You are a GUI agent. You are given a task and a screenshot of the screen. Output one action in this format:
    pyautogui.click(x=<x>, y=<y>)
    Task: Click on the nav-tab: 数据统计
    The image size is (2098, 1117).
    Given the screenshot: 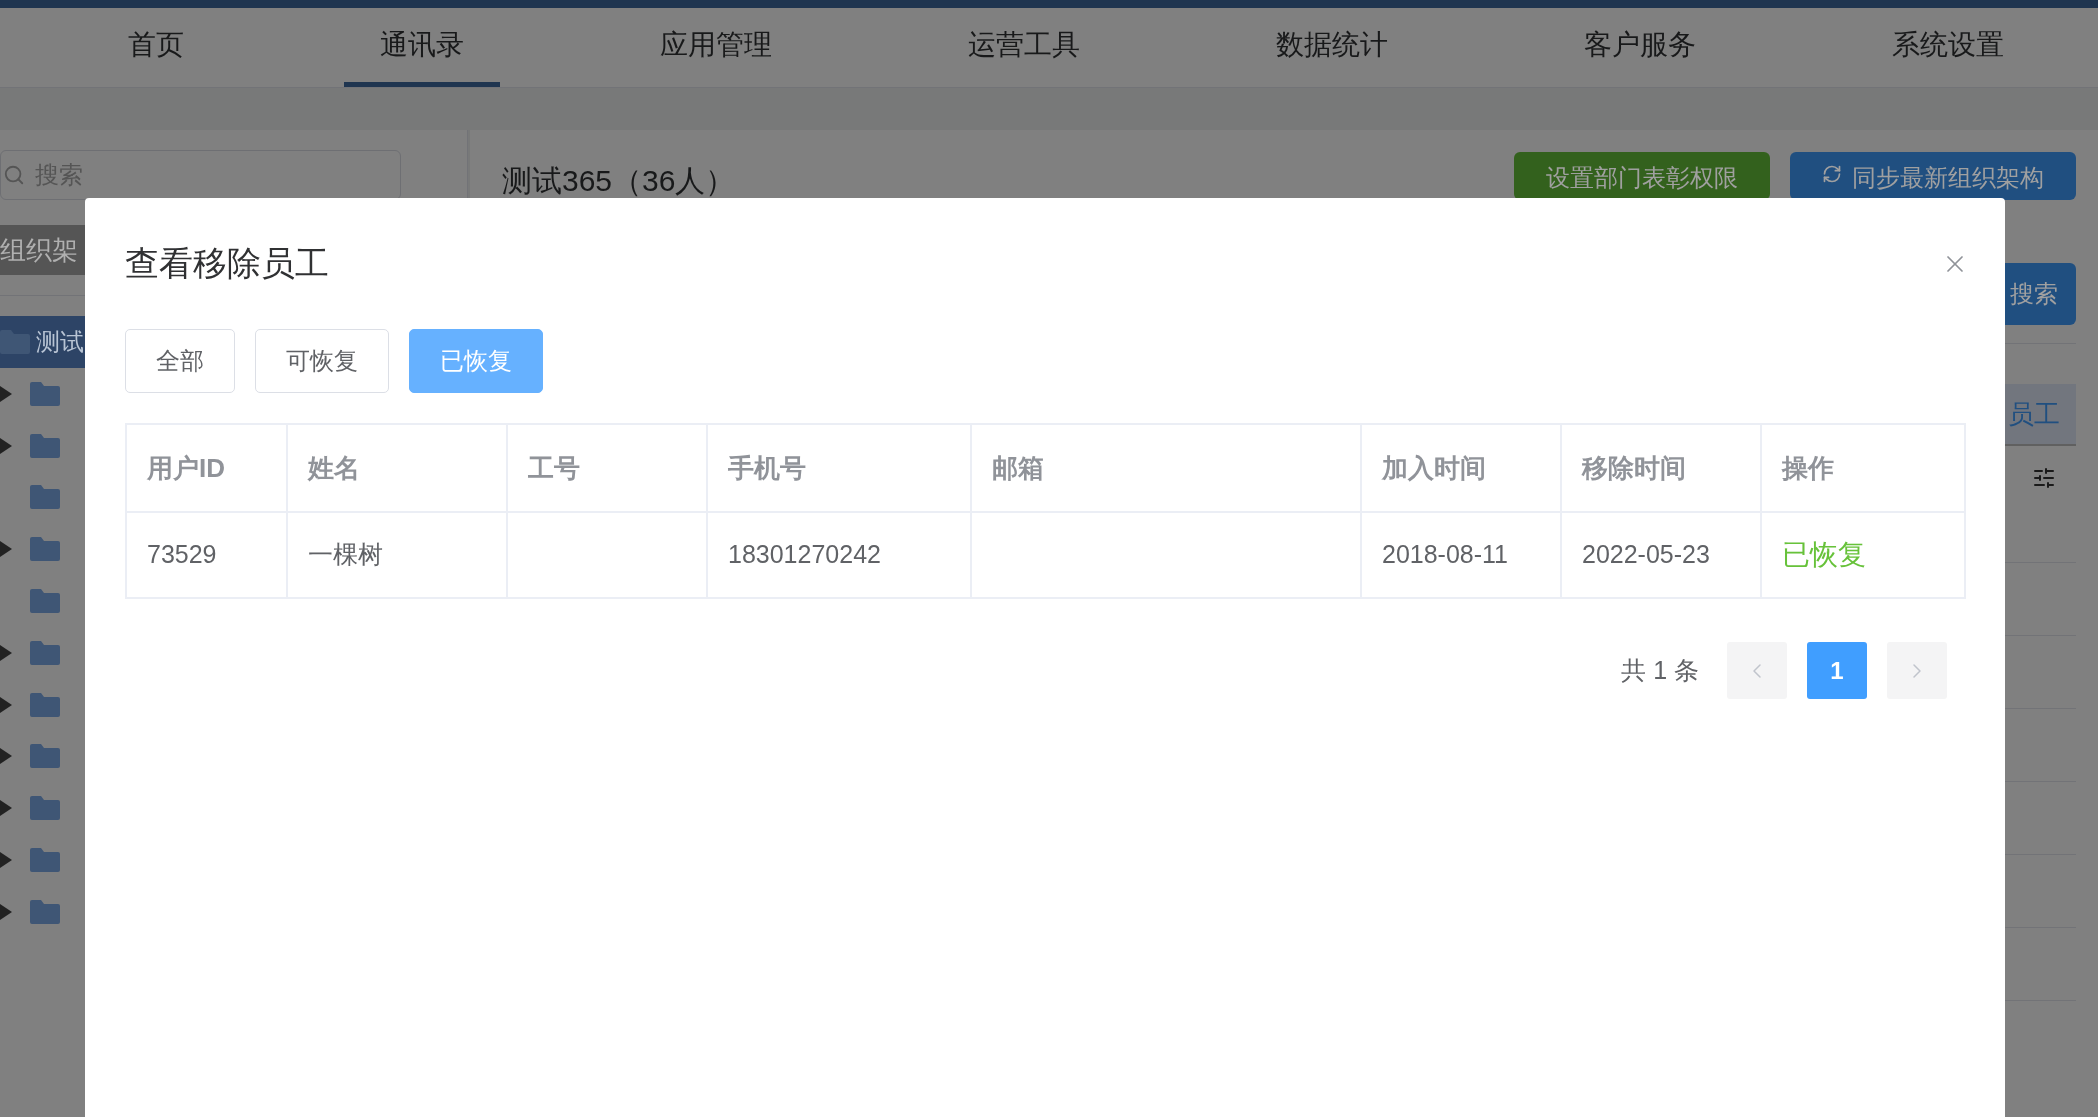 What is the action you would take?
    pyautogui.click(x=1332, y=47)
    